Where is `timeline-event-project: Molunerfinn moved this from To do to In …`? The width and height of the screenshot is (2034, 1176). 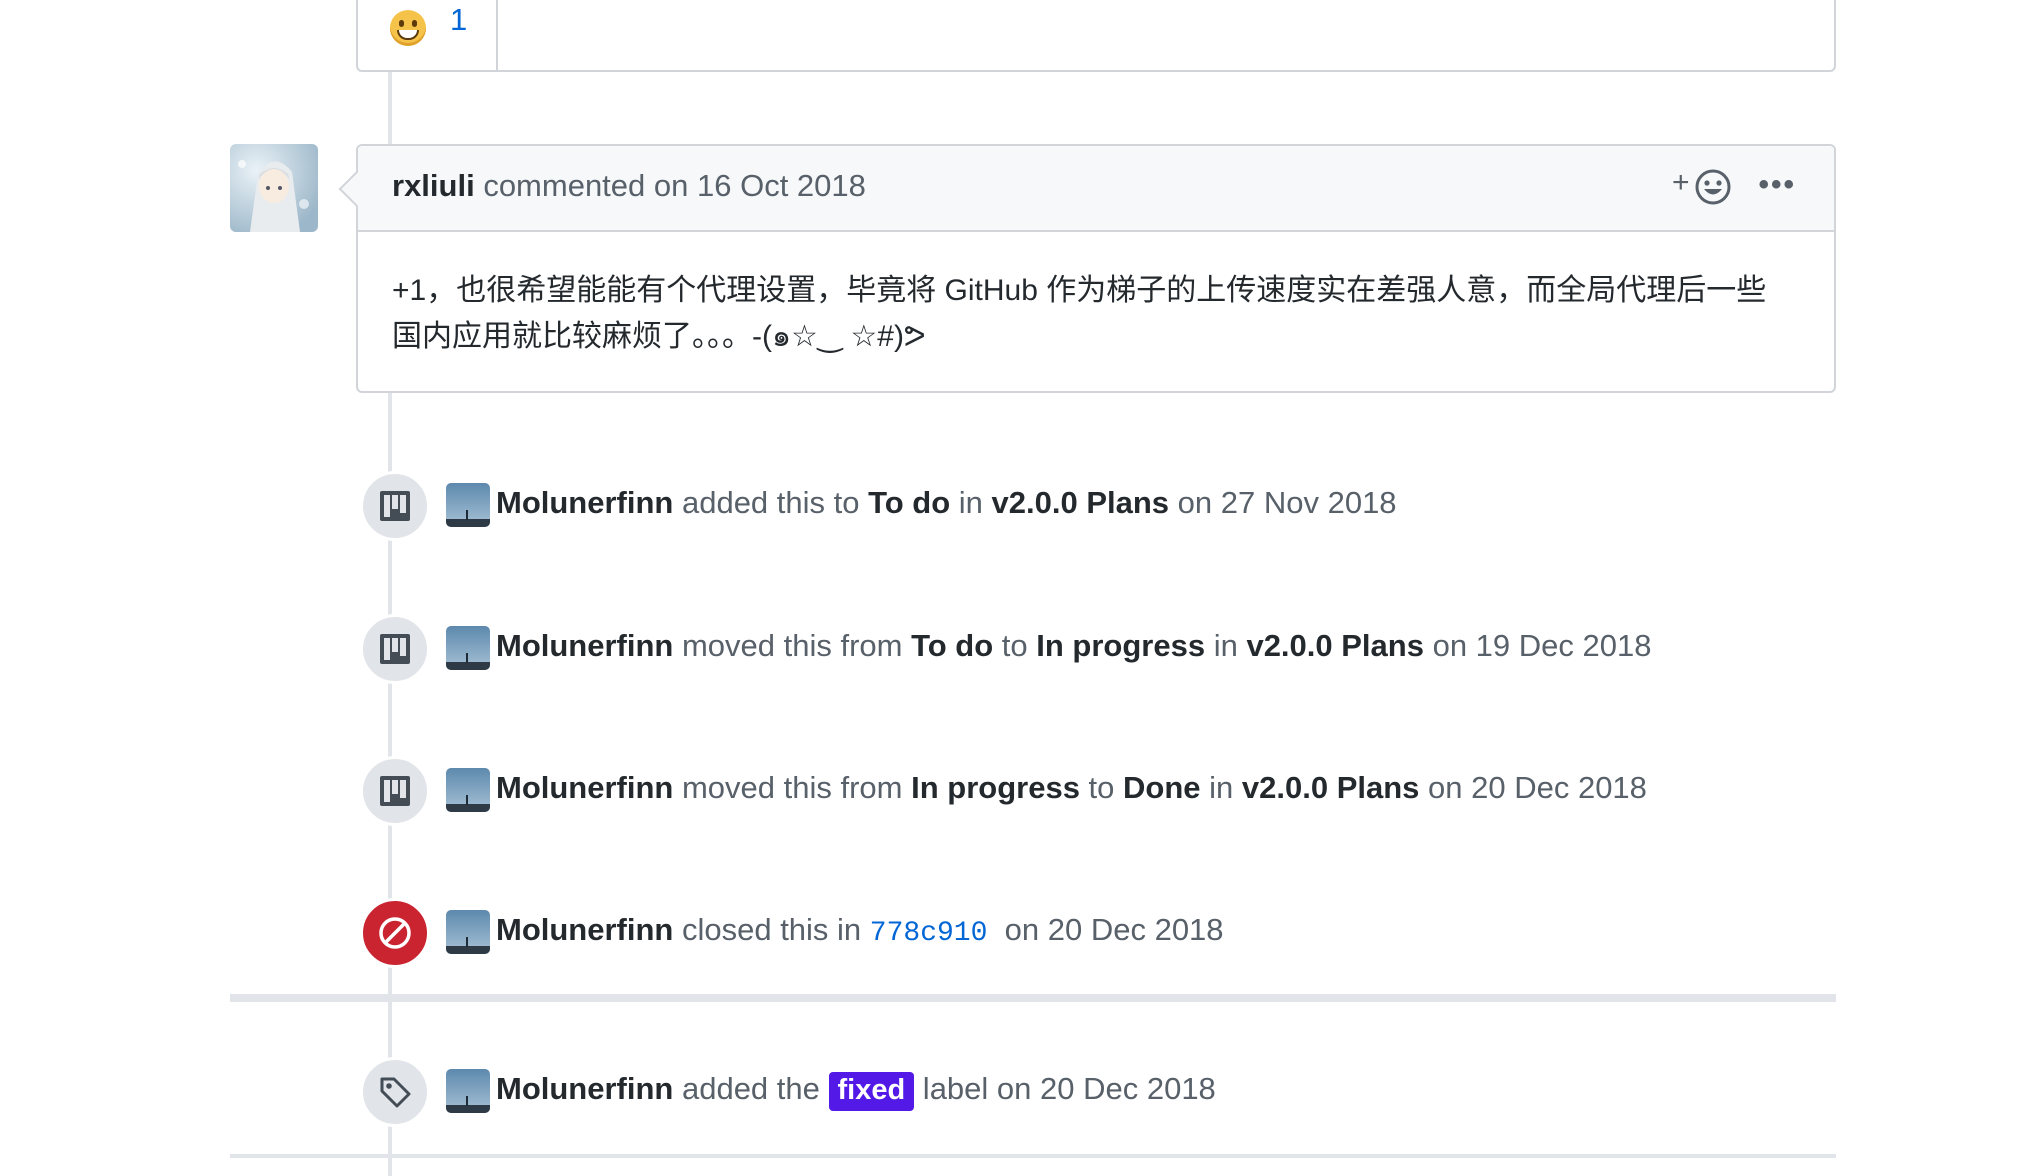
timeline-event-project: Molunerfinn moved this from To do to In … is located at coordinates (1010, 649).